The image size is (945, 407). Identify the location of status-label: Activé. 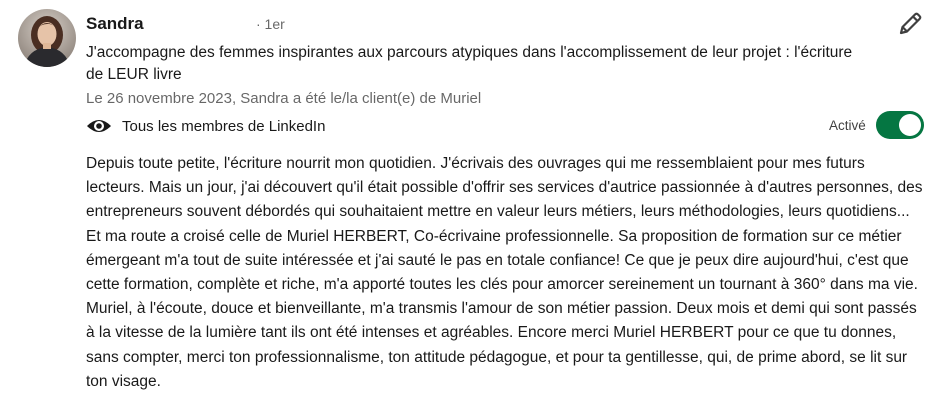
(847, 125).